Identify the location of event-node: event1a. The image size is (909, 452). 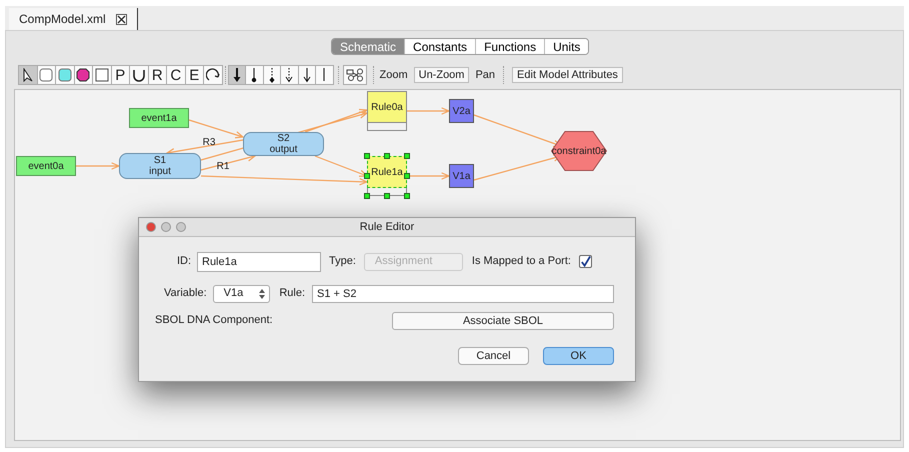
(159, 118).